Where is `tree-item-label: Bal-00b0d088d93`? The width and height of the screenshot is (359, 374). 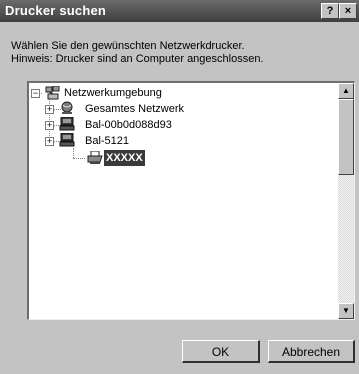
tree-item-label: Bal-00b0d088d93 is located at coordinates (128, 125).